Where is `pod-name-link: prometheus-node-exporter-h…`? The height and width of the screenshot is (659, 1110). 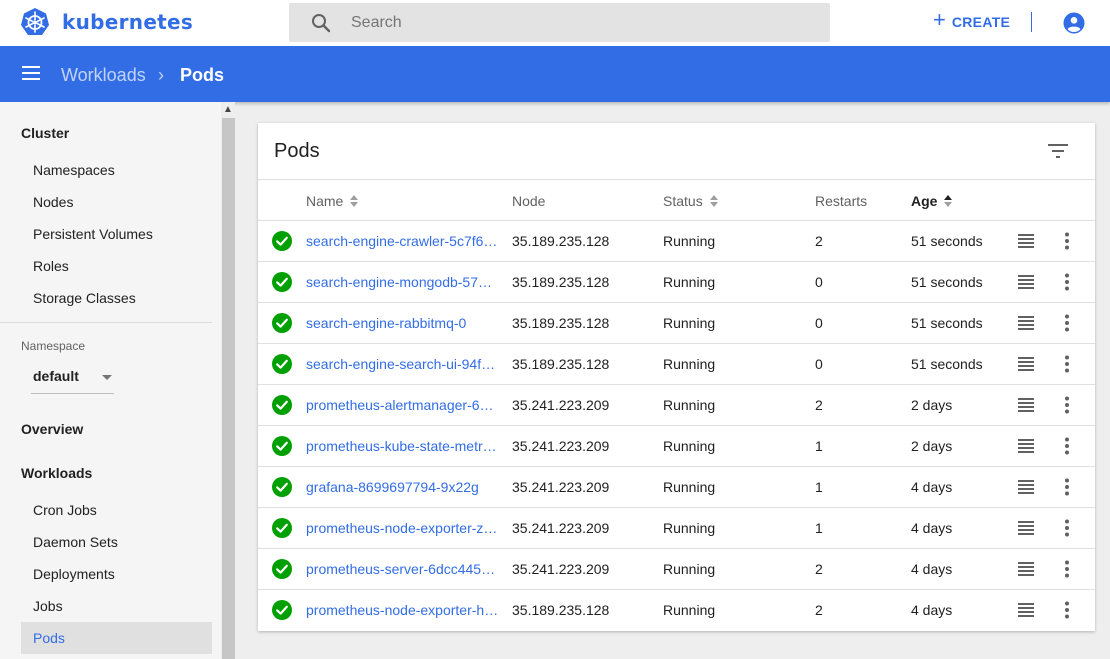
pod-name-link: prometheus-node-exporter-h… is located at coordinates (403, 610).